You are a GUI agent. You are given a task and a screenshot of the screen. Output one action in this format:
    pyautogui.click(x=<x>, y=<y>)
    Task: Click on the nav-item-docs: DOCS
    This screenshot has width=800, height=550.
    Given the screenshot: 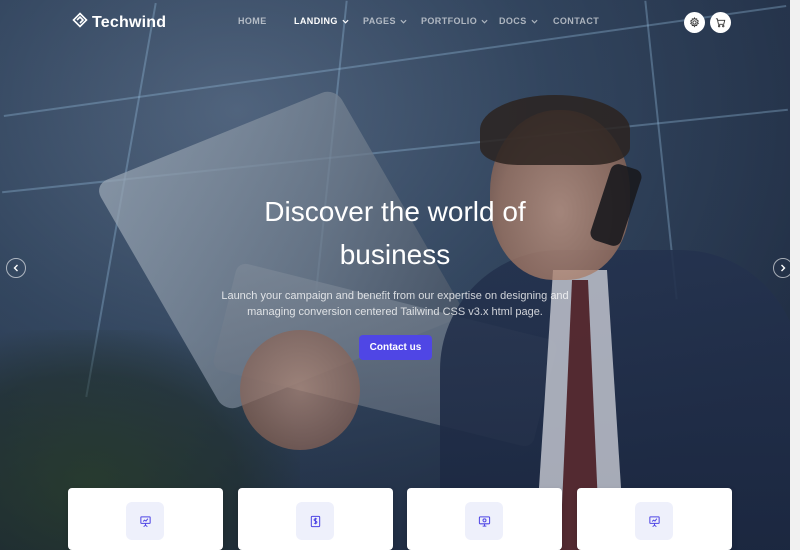 What is the action you would take?
    pyautogui.click(x=518, y=21)
    